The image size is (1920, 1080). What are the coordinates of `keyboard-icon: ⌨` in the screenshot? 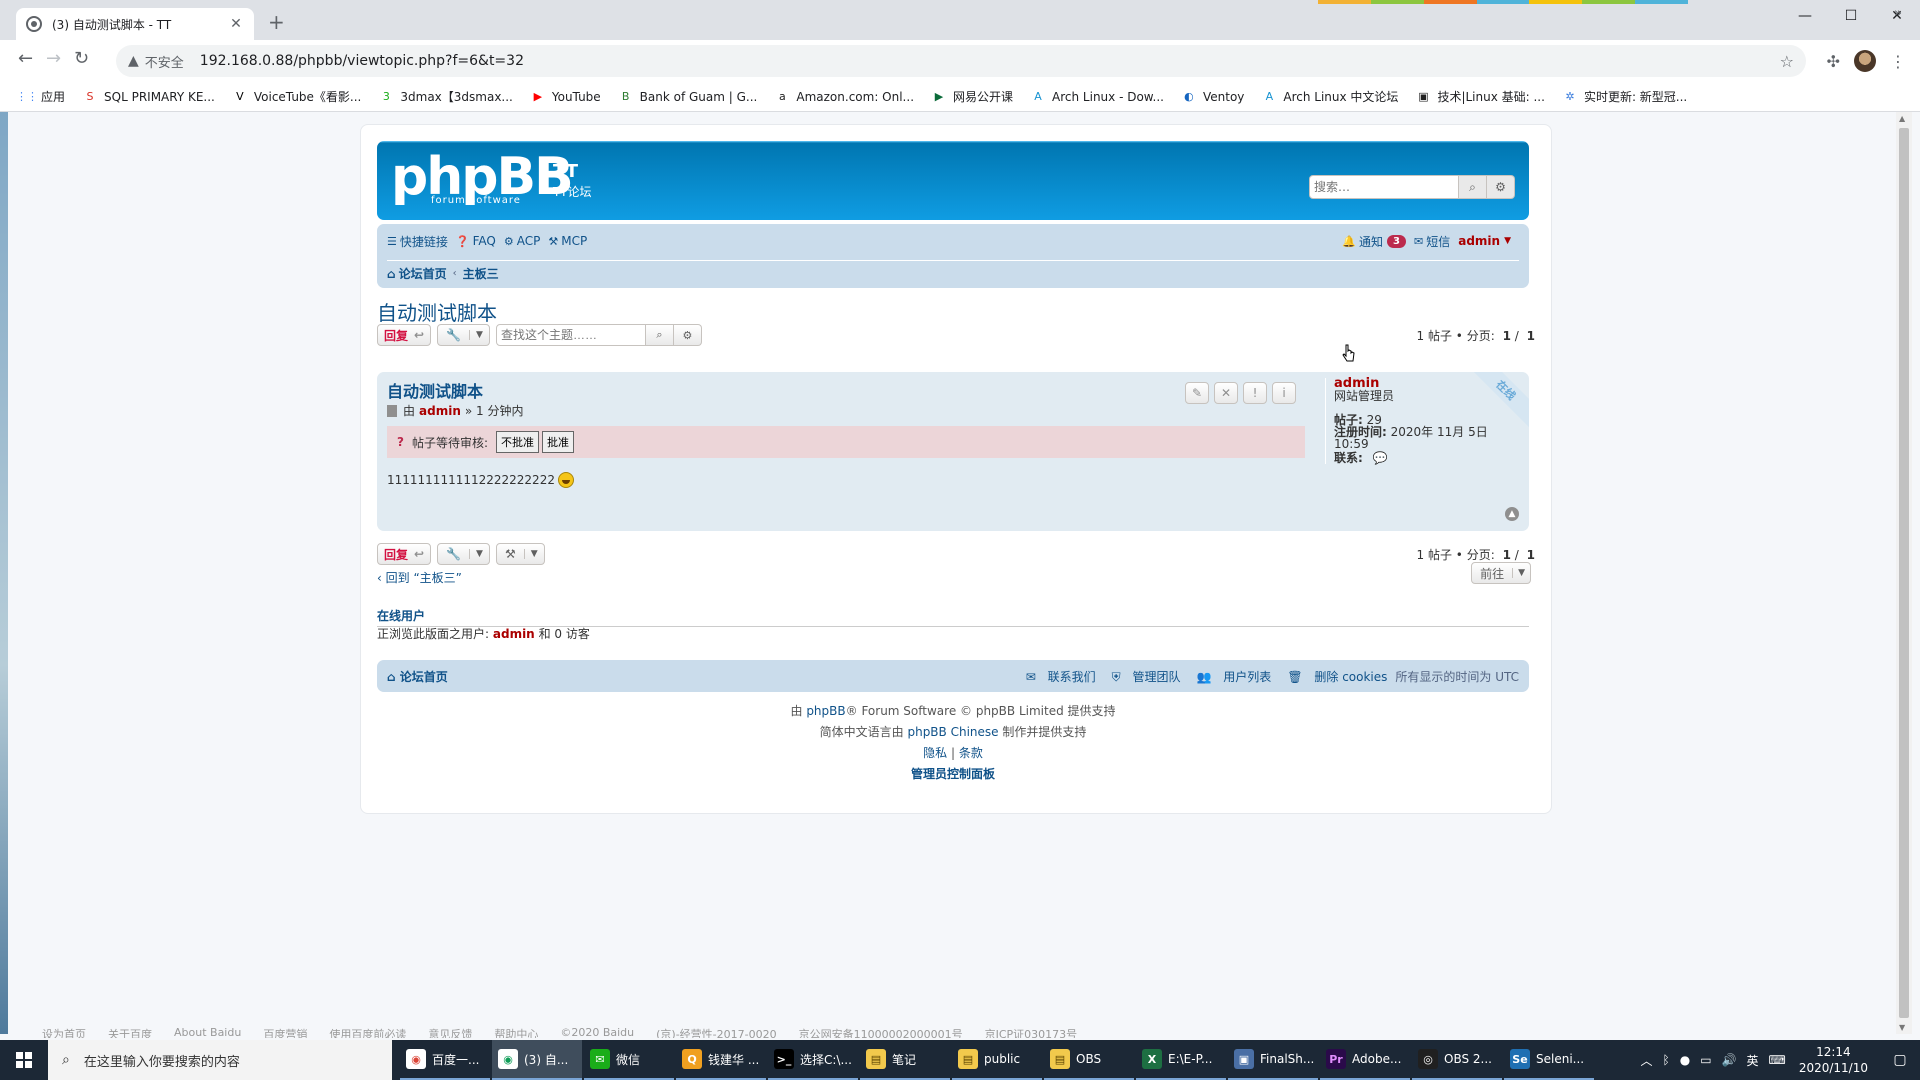 It's located at (1777, 1060).